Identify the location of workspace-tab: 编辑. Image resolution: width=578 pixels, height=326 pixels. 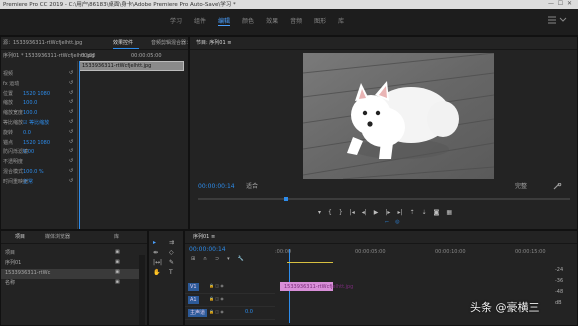
(224, 22).